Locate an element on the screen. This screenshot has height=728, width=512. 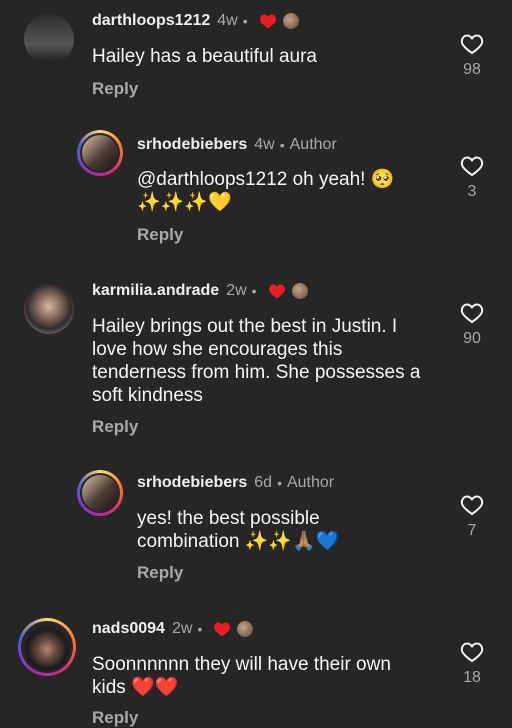
like-count: 7 is located at coordinates (472, 530).